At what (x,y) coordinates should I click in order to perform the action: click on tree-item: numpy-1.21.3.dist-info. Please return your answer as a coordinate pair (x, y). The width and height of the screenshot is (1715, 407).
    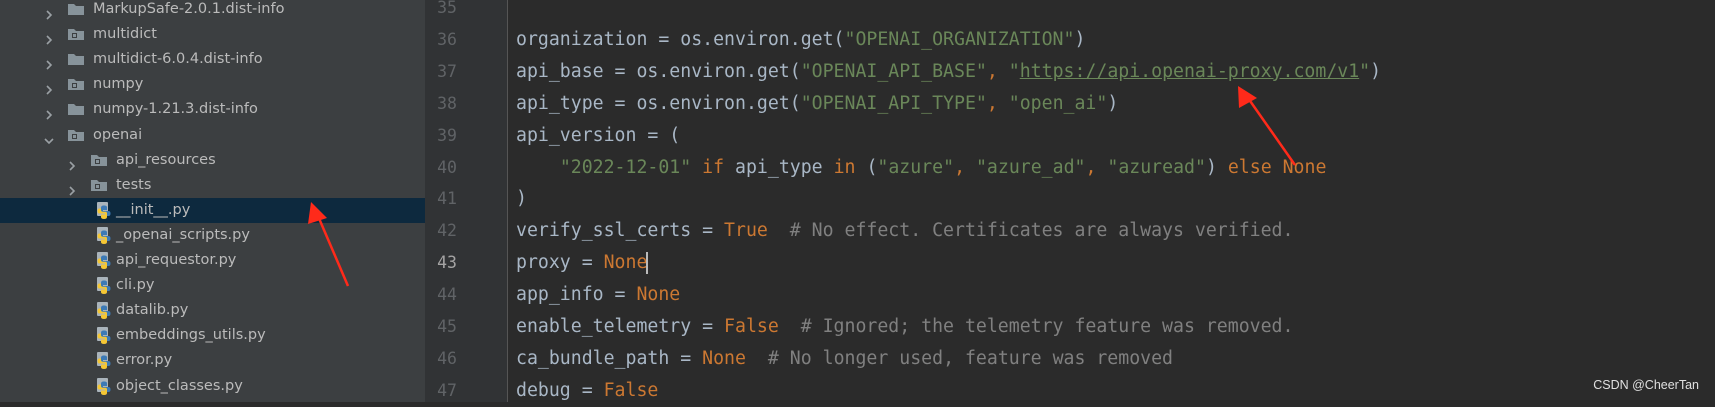
    Looking at the image, I should click on (212, 109).